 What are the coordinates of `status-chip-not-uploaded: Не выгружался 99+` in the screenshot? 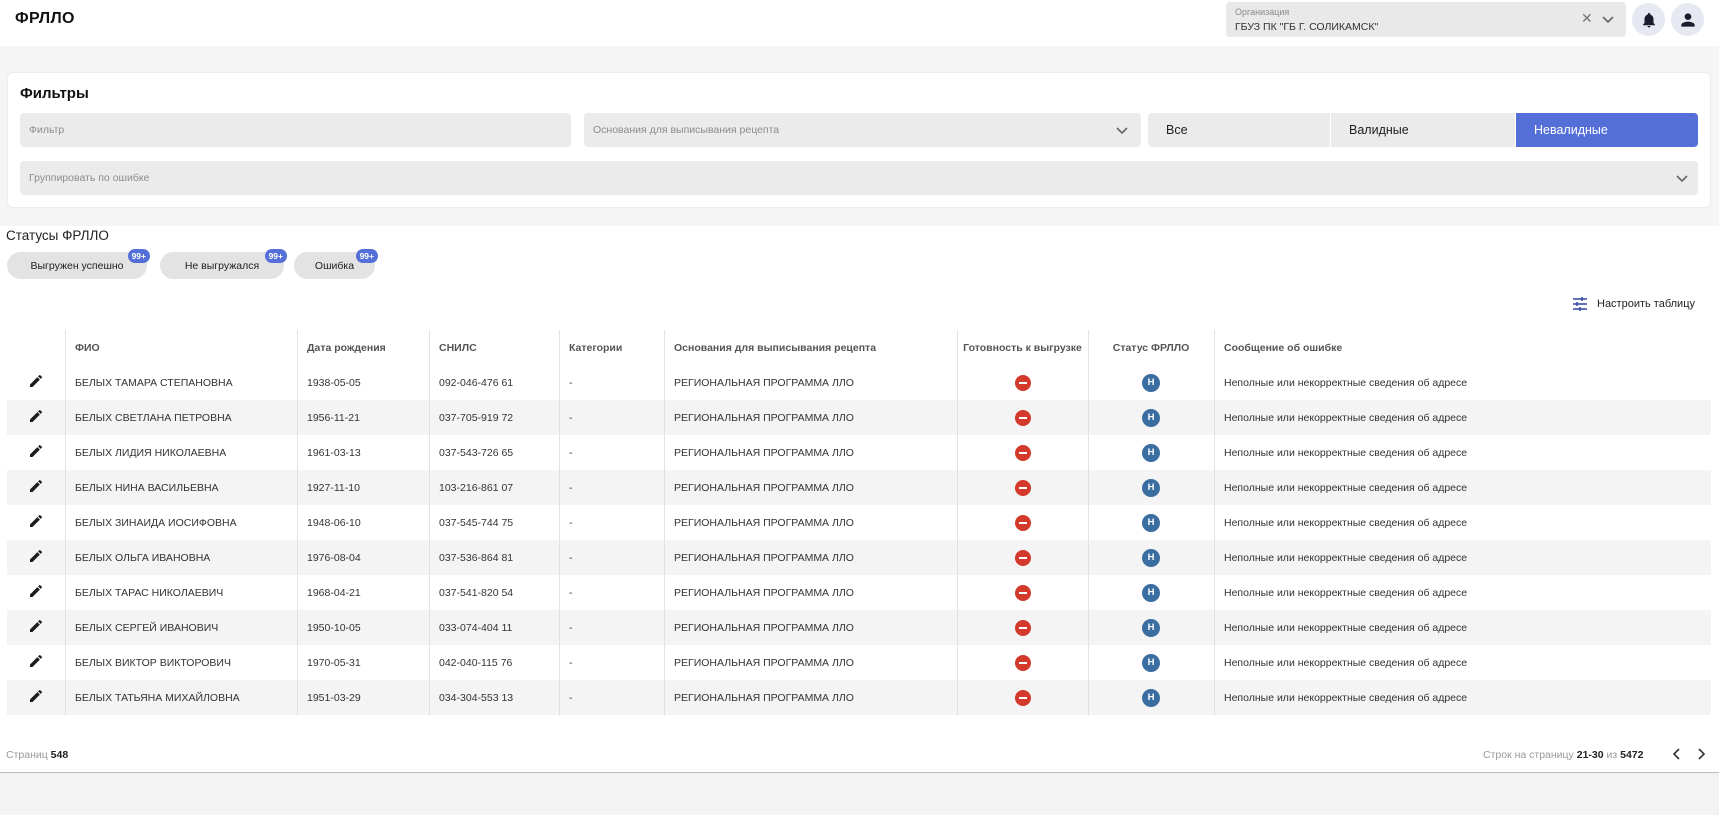 It's located at (223, 264).